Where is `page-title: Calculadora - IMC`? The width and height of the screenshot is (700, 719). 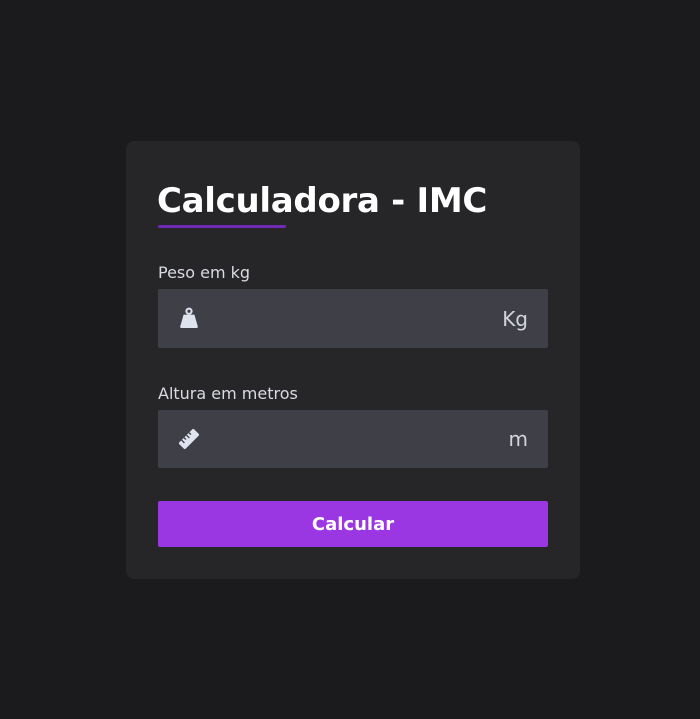 page-title: Calculadora - IMC is located at coordinates (322, 201).